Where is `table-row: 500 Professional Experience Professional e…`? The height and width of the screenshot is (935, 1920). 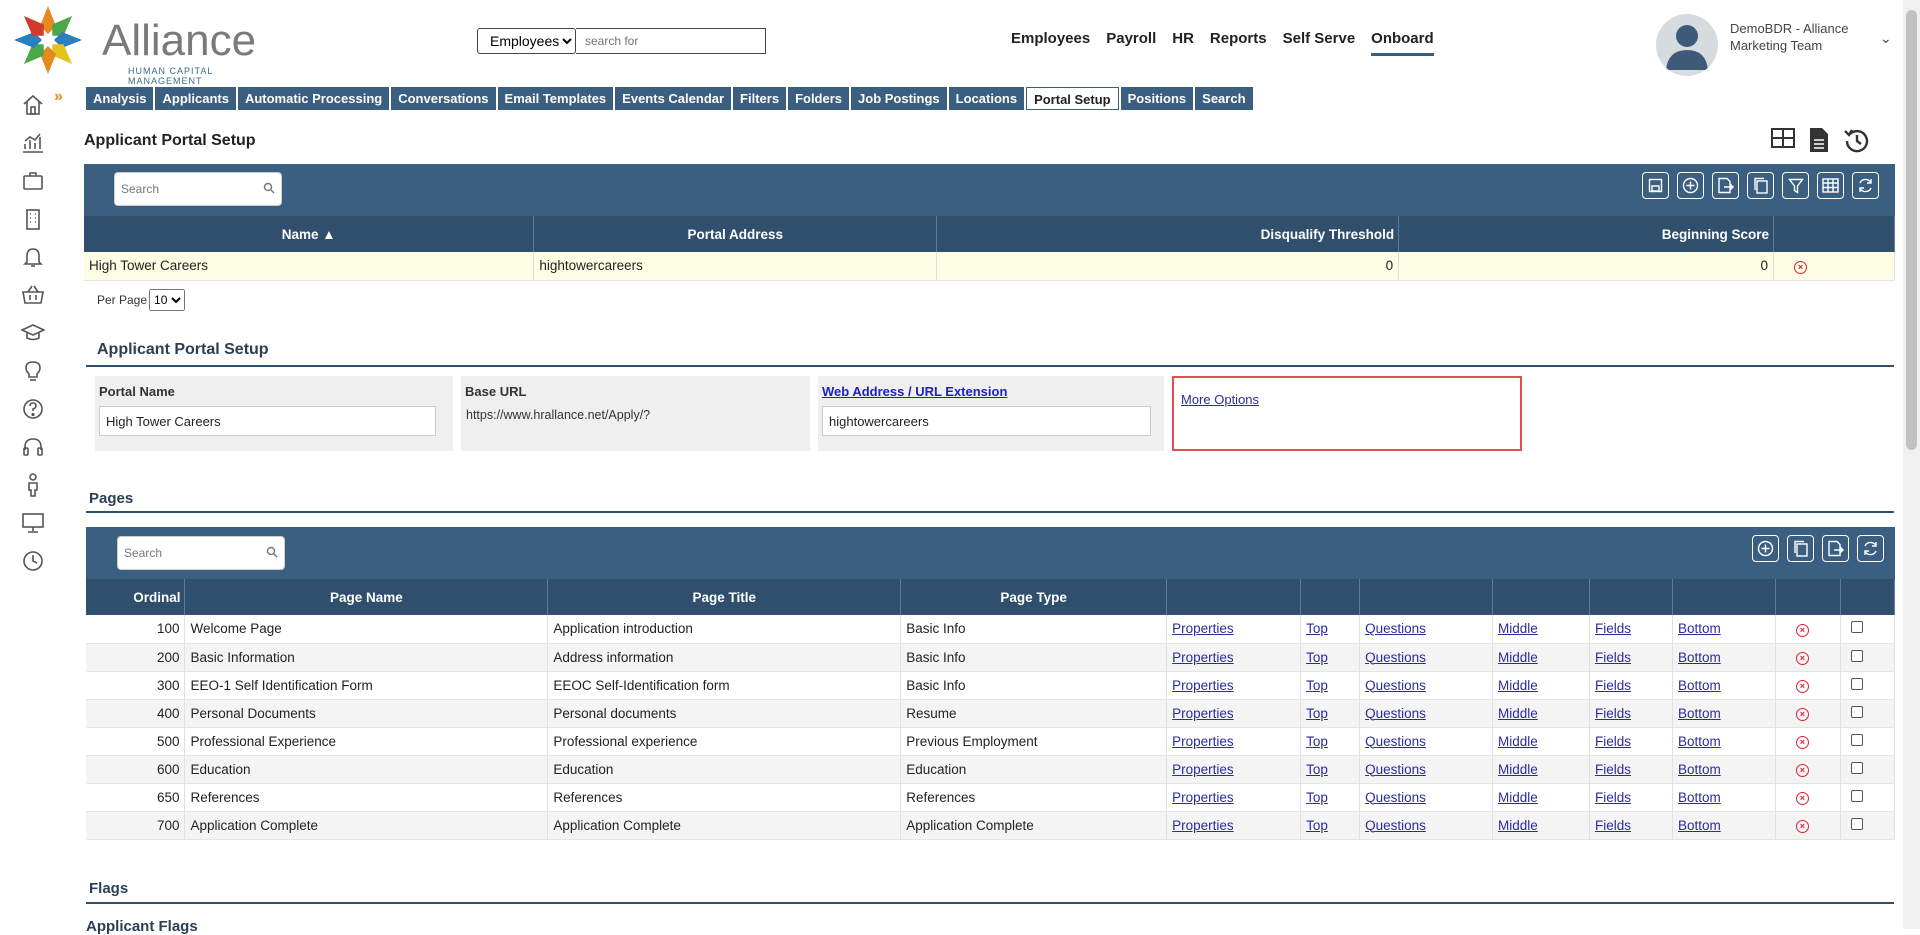
table-row: 500 Professional Experience Professional e… is located at coordinates (991, 741).